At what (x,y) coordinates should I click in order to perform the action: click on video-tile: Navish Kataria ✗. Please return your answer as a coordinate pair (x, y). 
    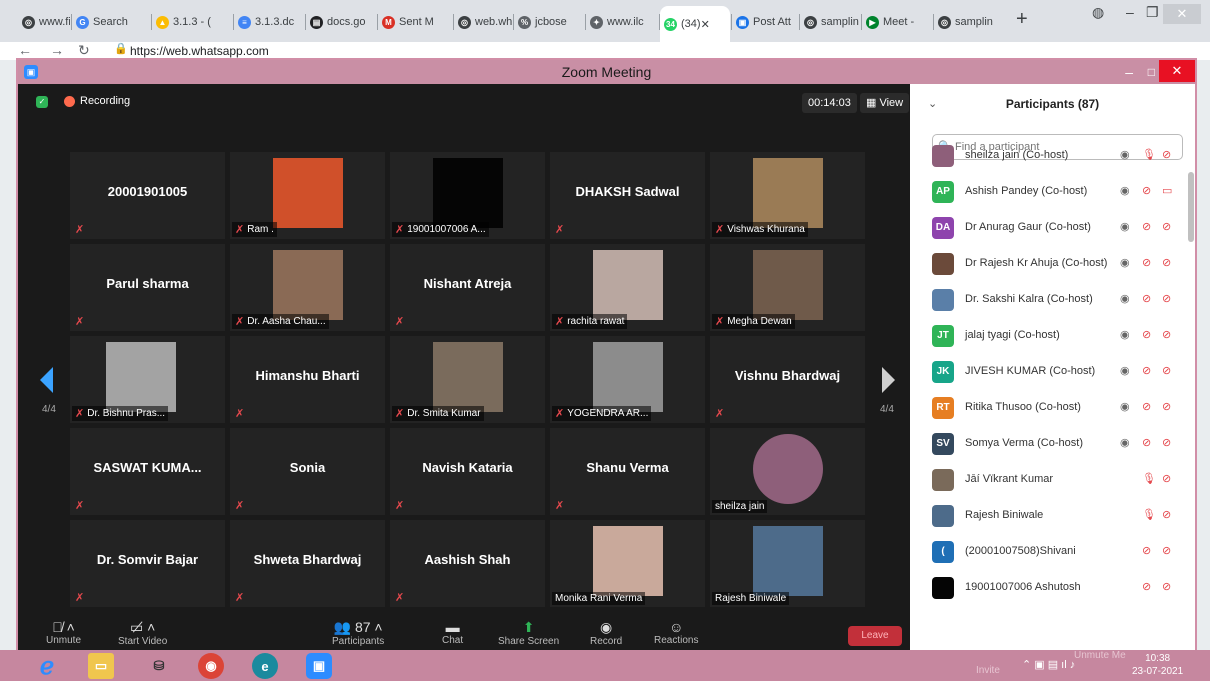
    Looking at the image, I should click on (467, 471).